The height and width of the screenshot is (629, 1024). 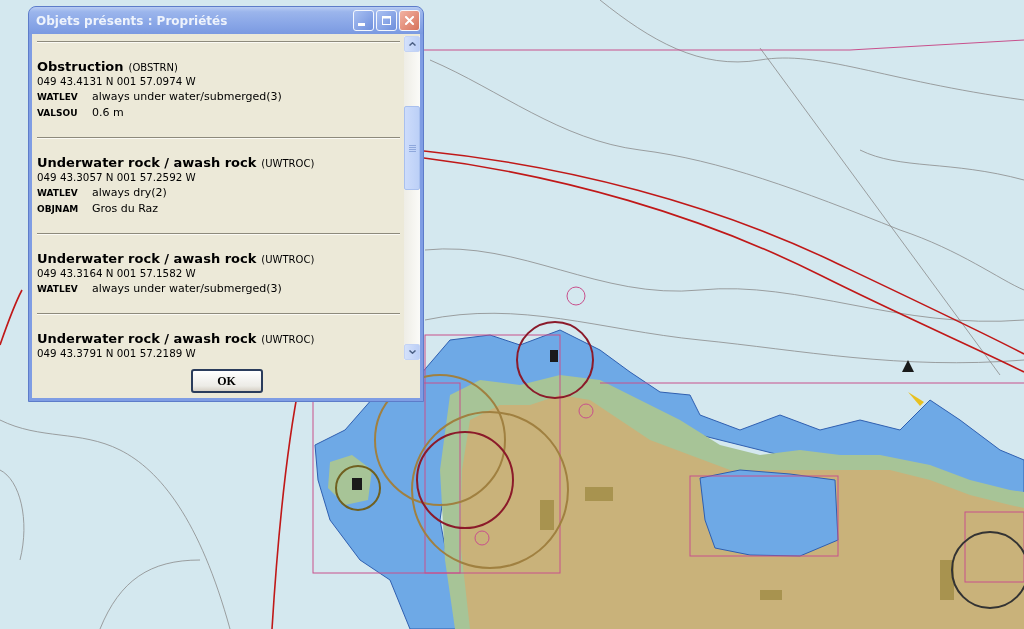 I want to click on light-flare-icon, so click(x=916, y=399).